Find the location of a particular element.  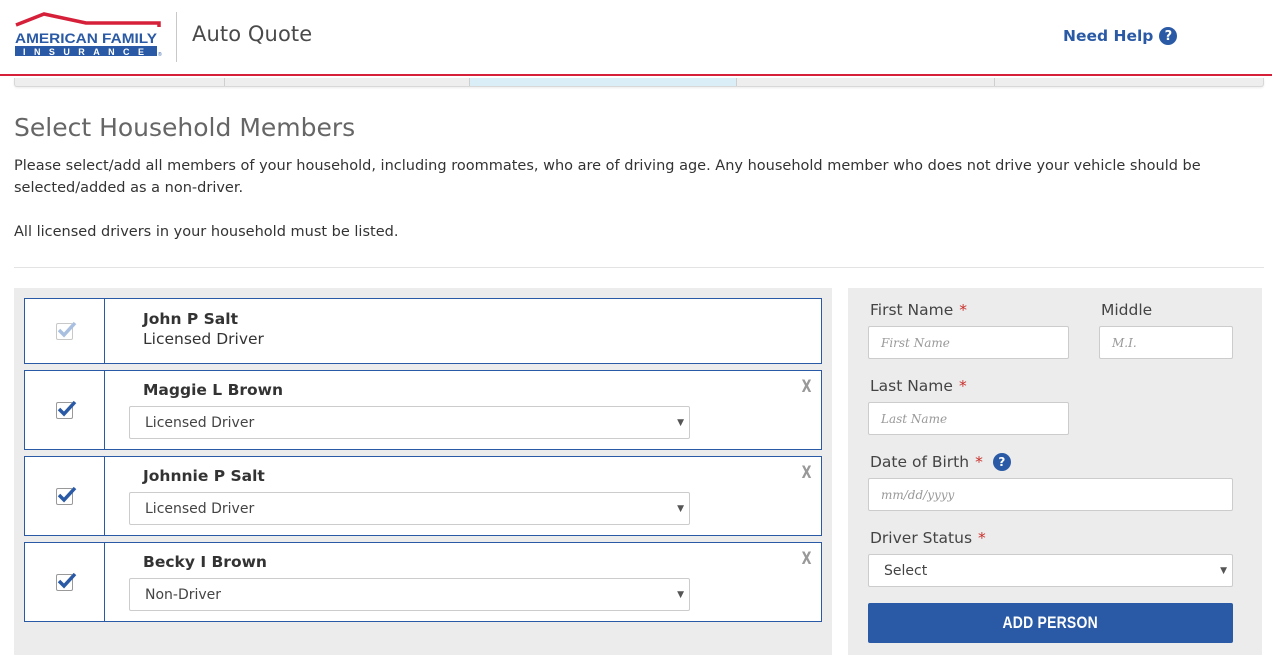

member-name: John P Salt is located at coordinates (190, 319).